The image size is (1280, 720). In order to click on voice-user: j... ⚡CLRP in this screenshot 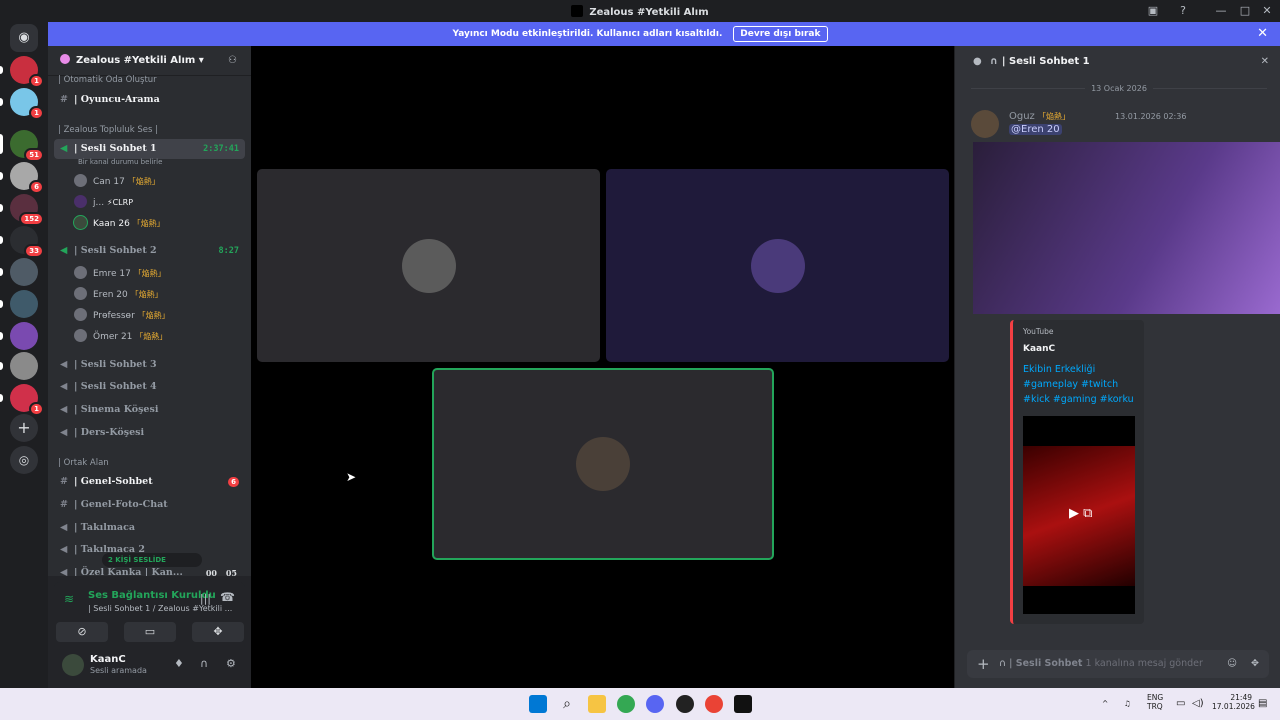, I will do `click(159, 203)`.